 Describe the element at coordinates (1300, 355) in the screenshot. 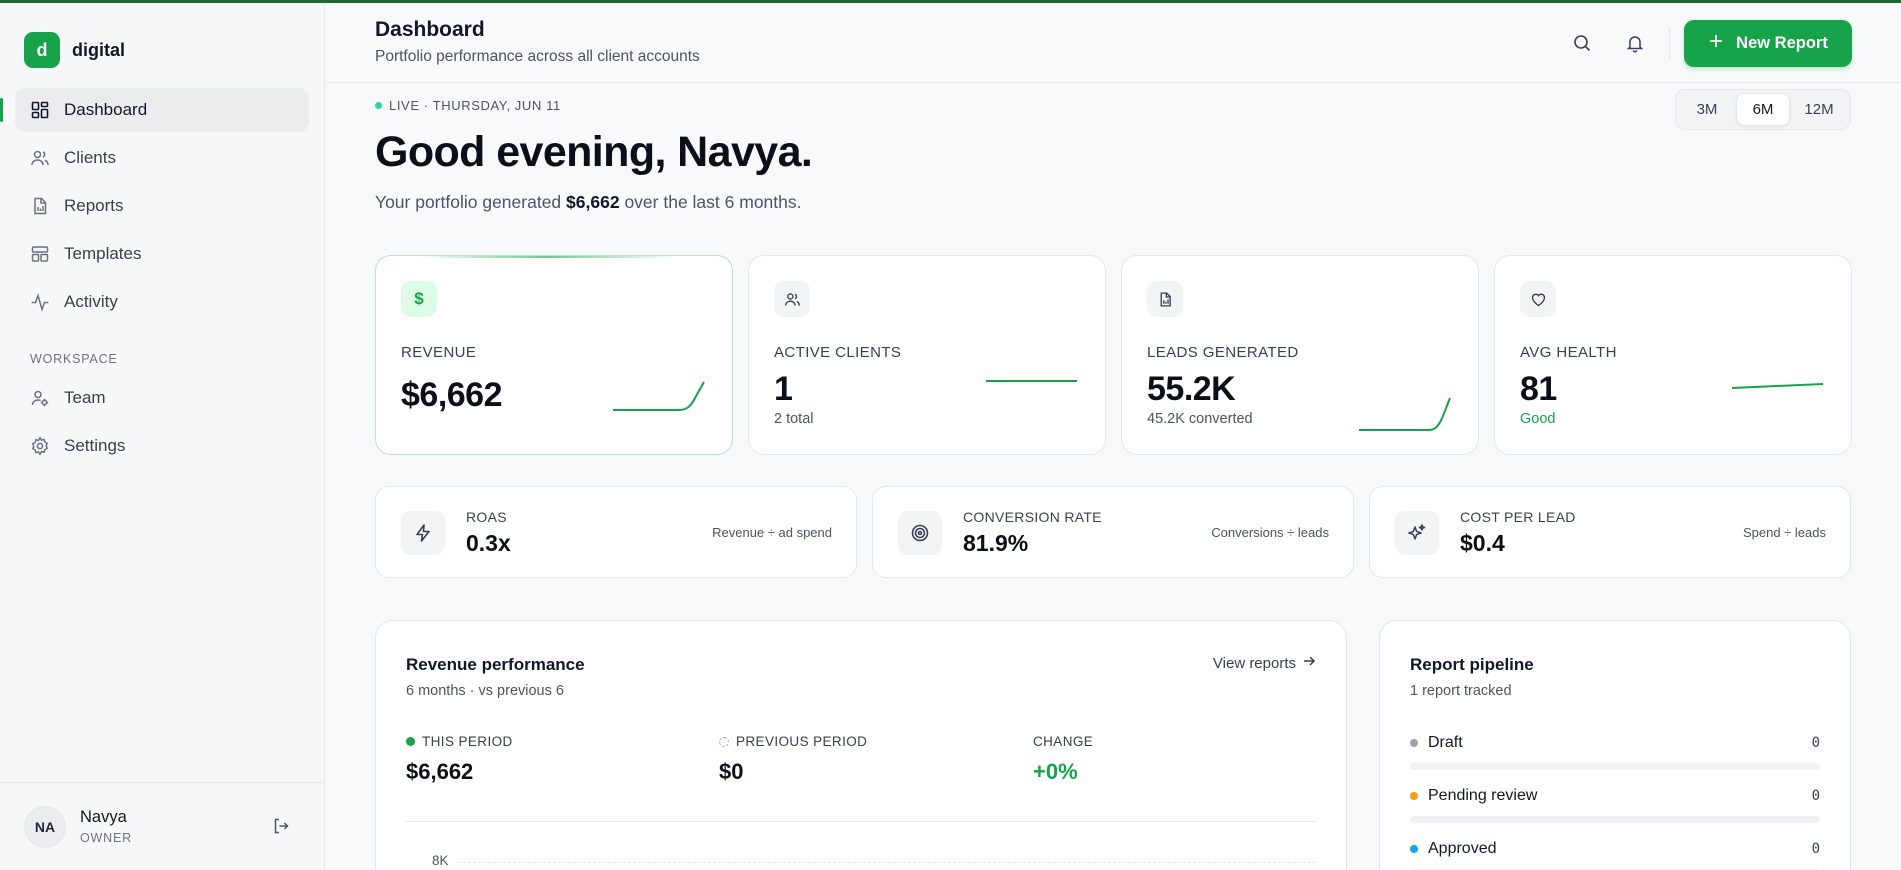

I see `kpi-card-leads: LEADS GENERATED 55.2K 45.2K converted` at that location.